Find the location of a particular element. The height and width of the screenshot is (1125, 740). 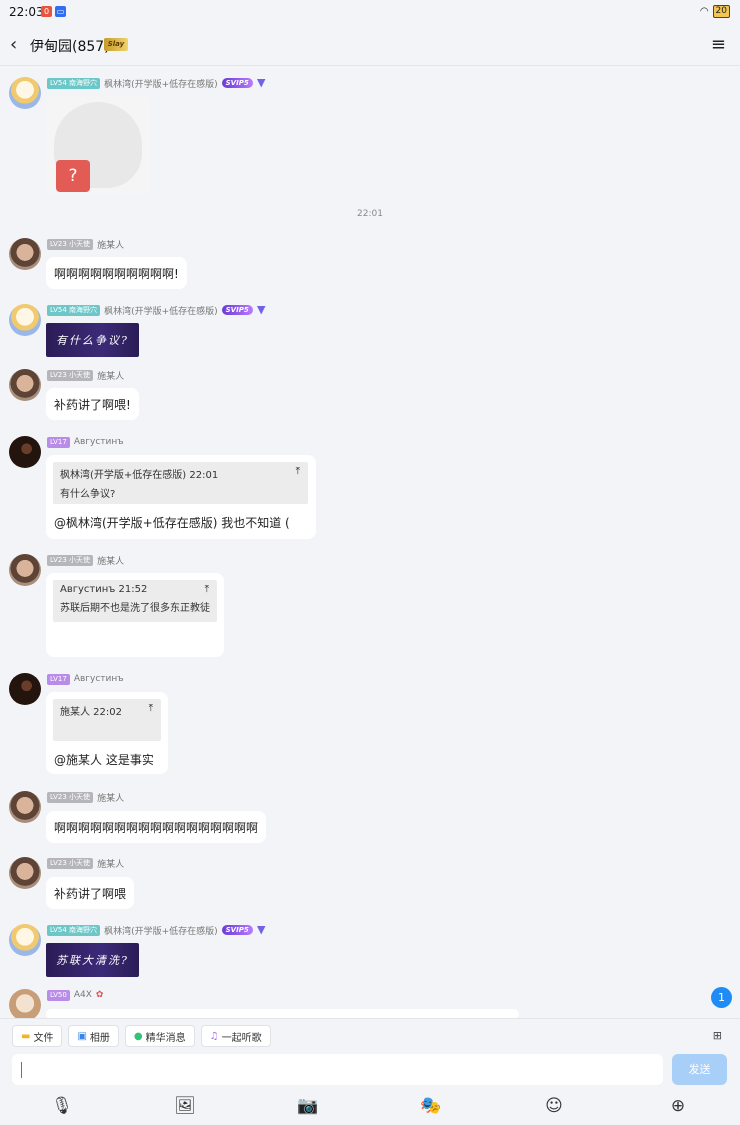

star-icon: ● is located at coordinates (138, 1036).